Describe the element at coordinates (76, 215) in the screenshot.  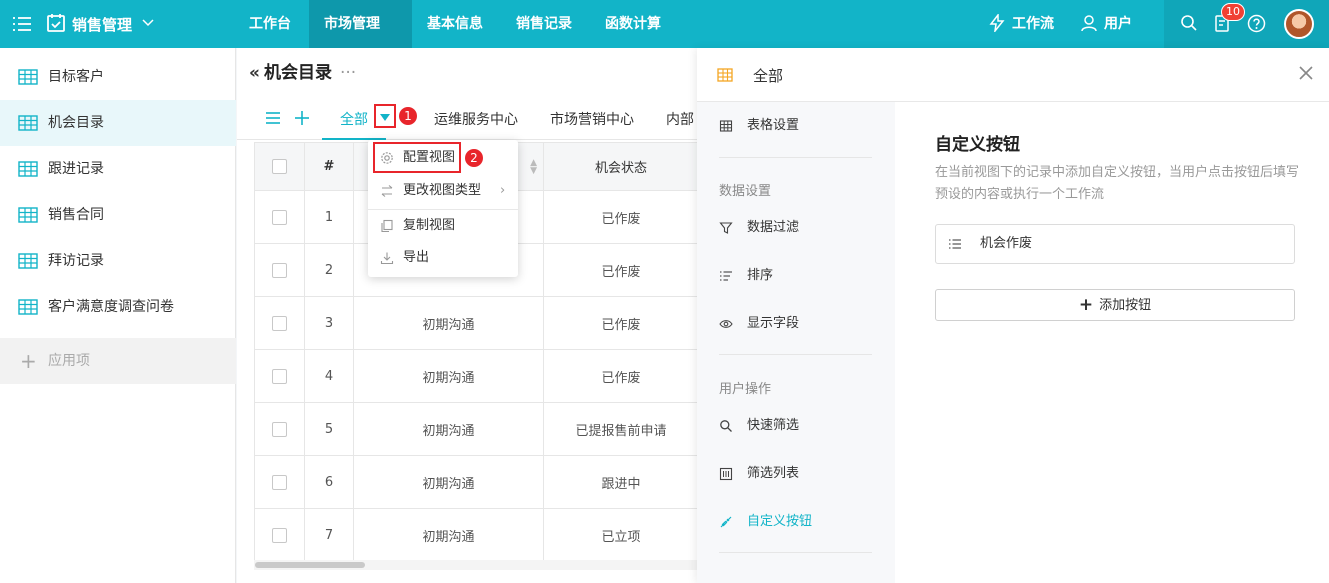
I see `sidebar-item-label: 销售合同` at that location.